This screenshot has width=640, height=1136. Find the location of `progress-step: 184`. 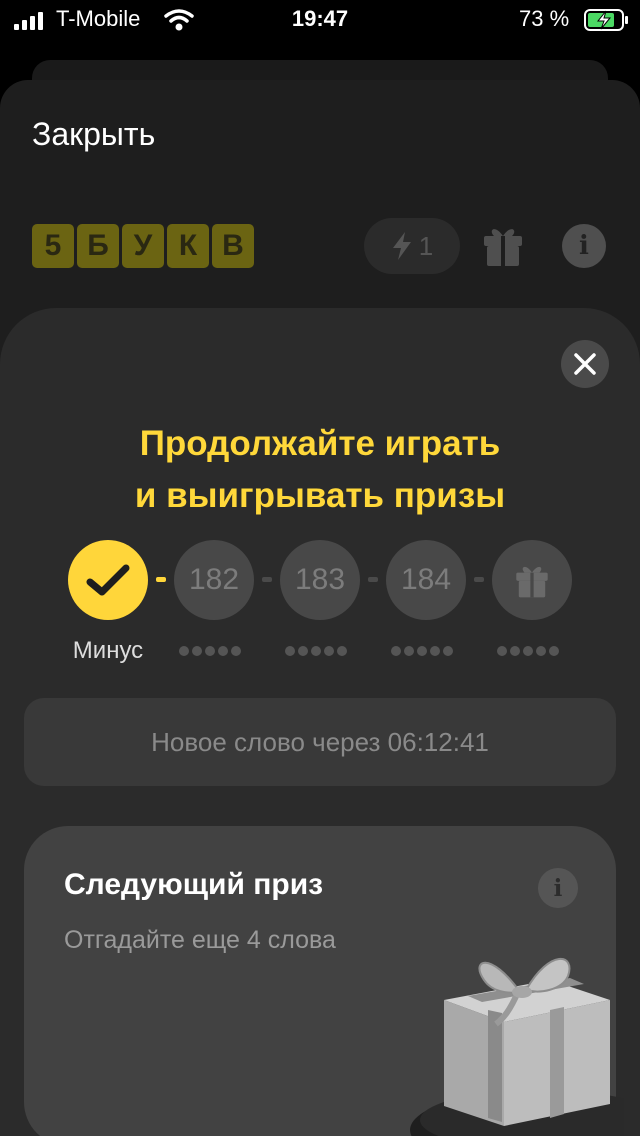

progress-step: 184 is located at coordinates (426, 580).